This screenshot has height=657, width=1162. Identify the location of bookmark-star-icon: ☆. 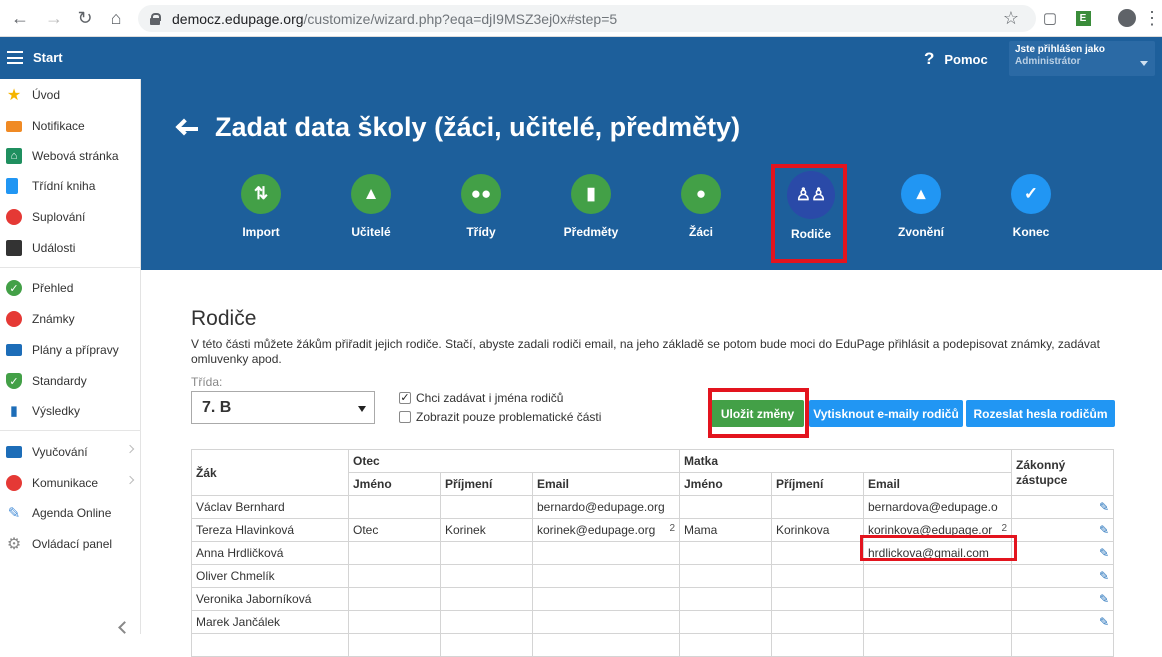
(1011, 18).